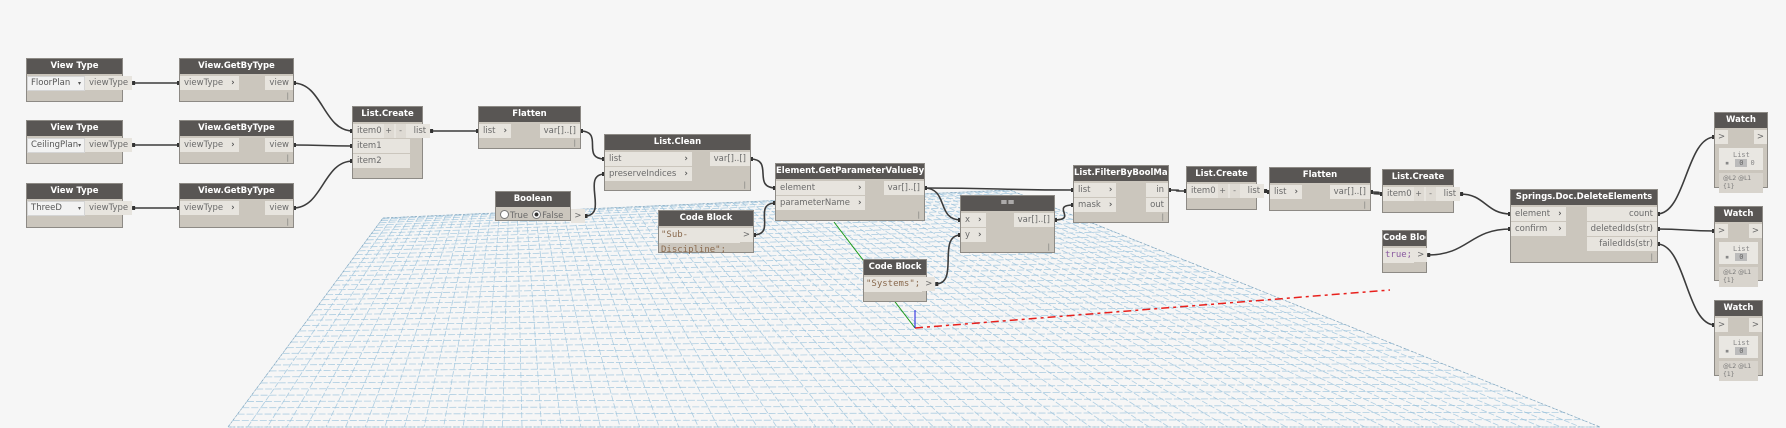 The width and height of the screenshot is (1786, 428). I want to click on node-vt2: View Type CeilingPlan ▾ viewType, so click(79, 142).